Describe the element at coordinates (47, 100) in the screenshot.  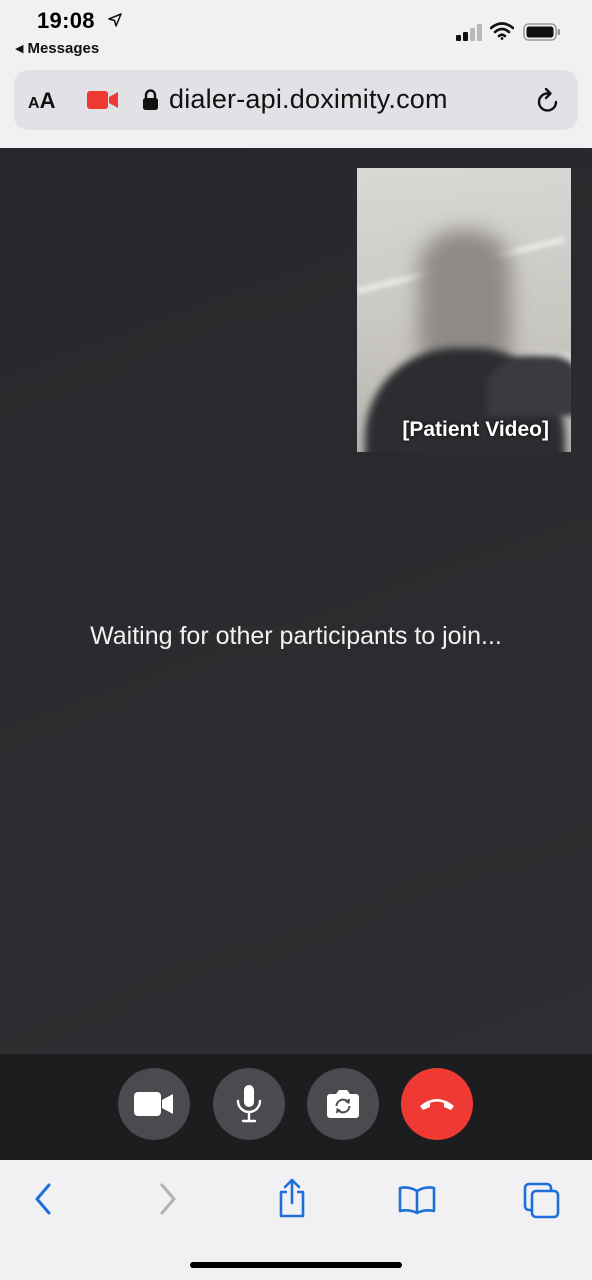
I see `text-size-large: A` at that location.